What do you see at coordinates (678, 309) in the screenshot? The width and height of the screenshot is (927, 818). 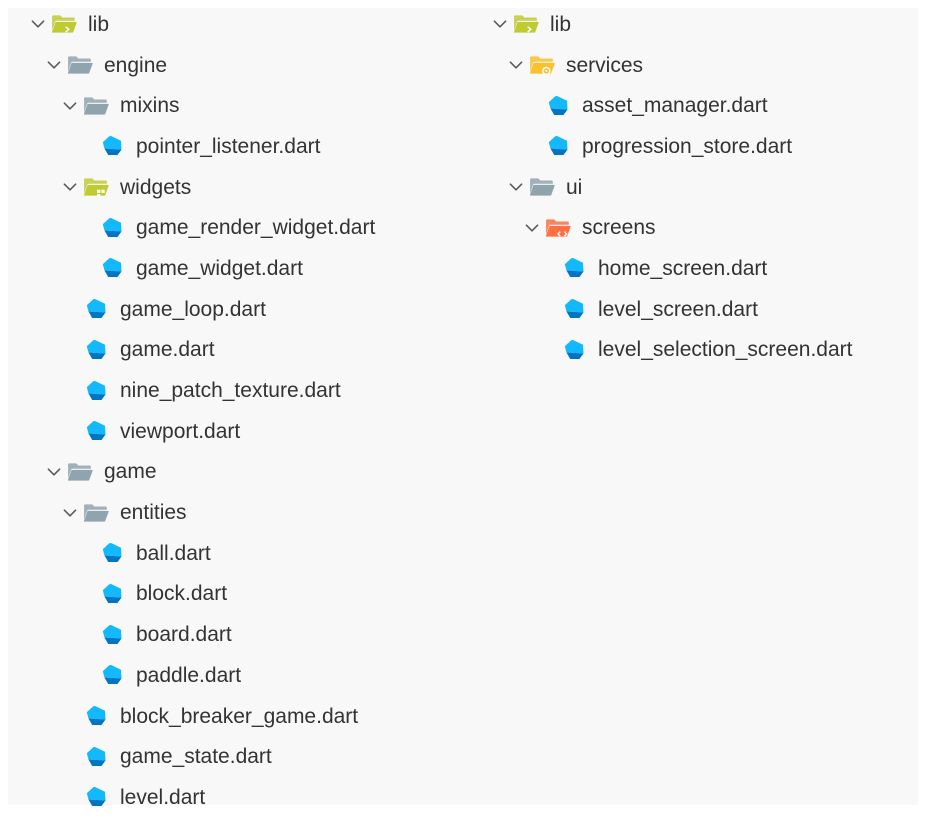 I see `tree-item-label: level_screen.dart` at bounding box center [678, 309].